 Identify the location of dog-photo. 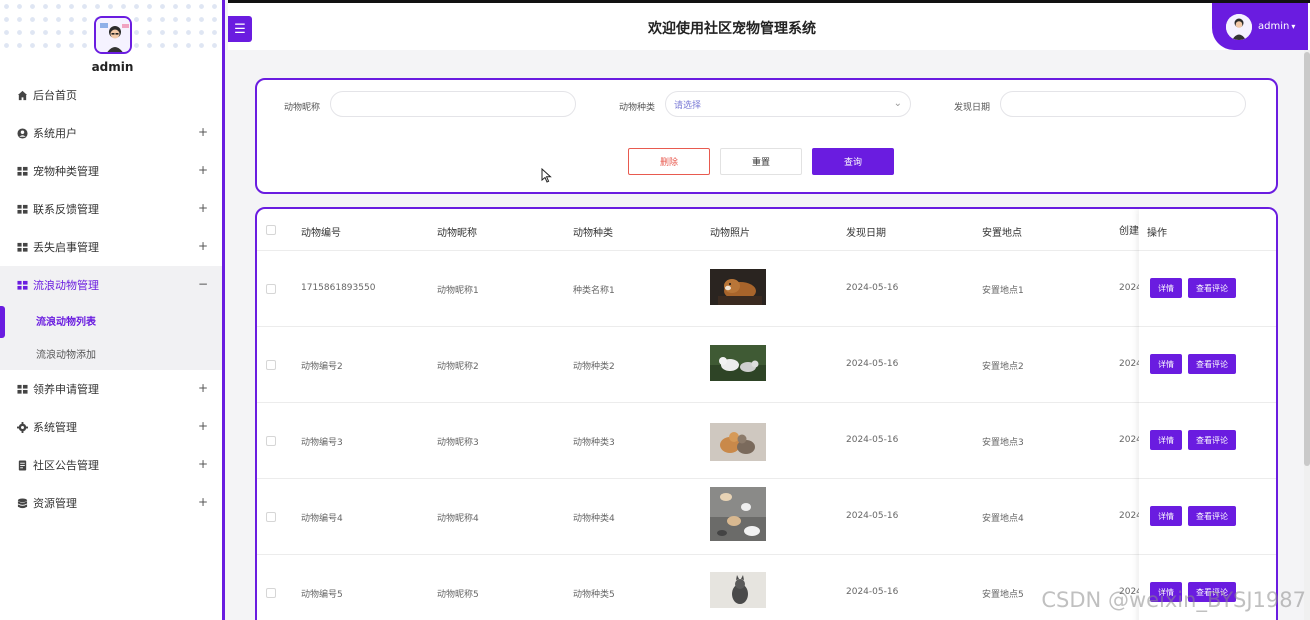
(738, 287).